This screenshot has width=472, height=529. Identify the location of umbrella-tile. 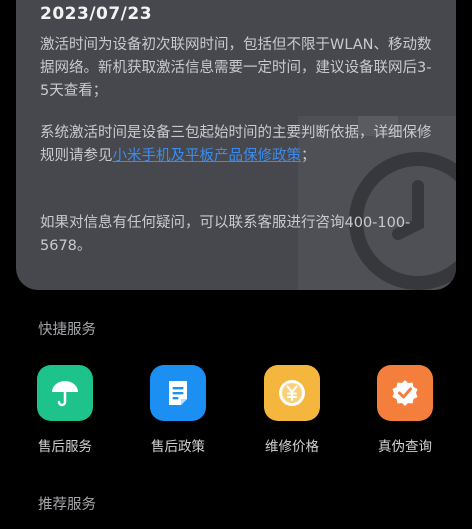
(65, 393).